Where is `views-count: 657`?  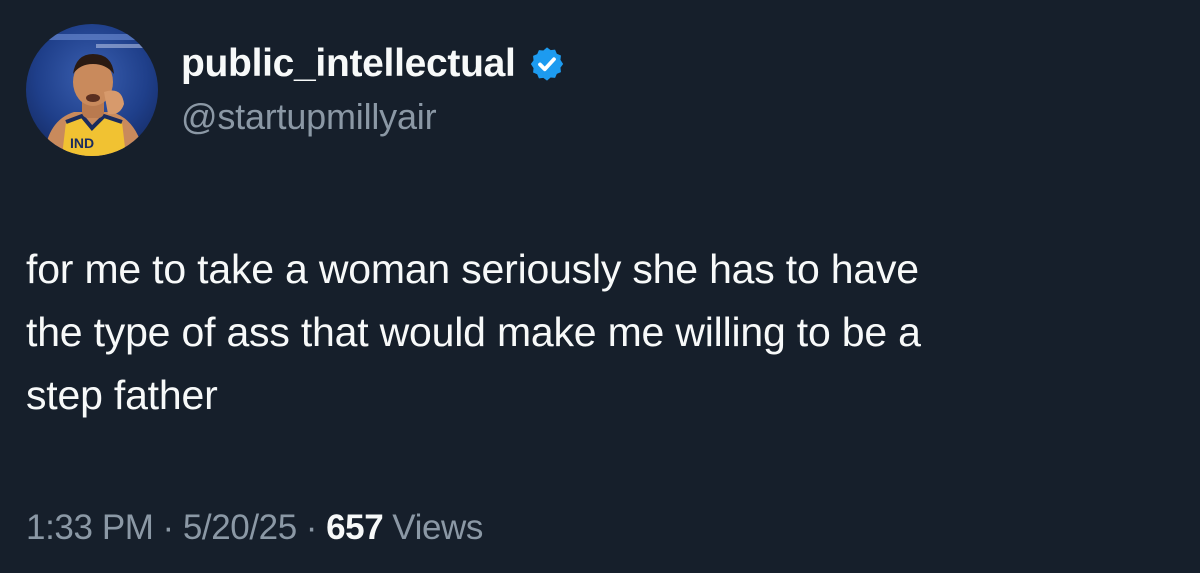 views-count: 657 is located at coordinates (355, 528).